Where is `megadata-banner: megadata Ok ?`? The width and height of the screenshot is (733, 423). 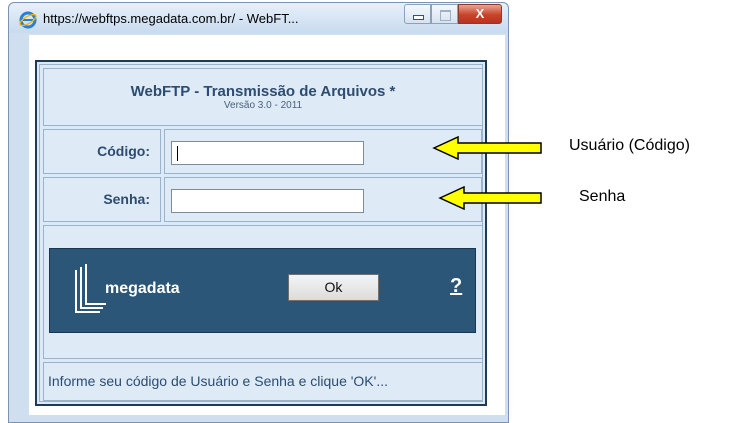
megadata-banner: megadata Ok ? is located at coordinates (262, 290).